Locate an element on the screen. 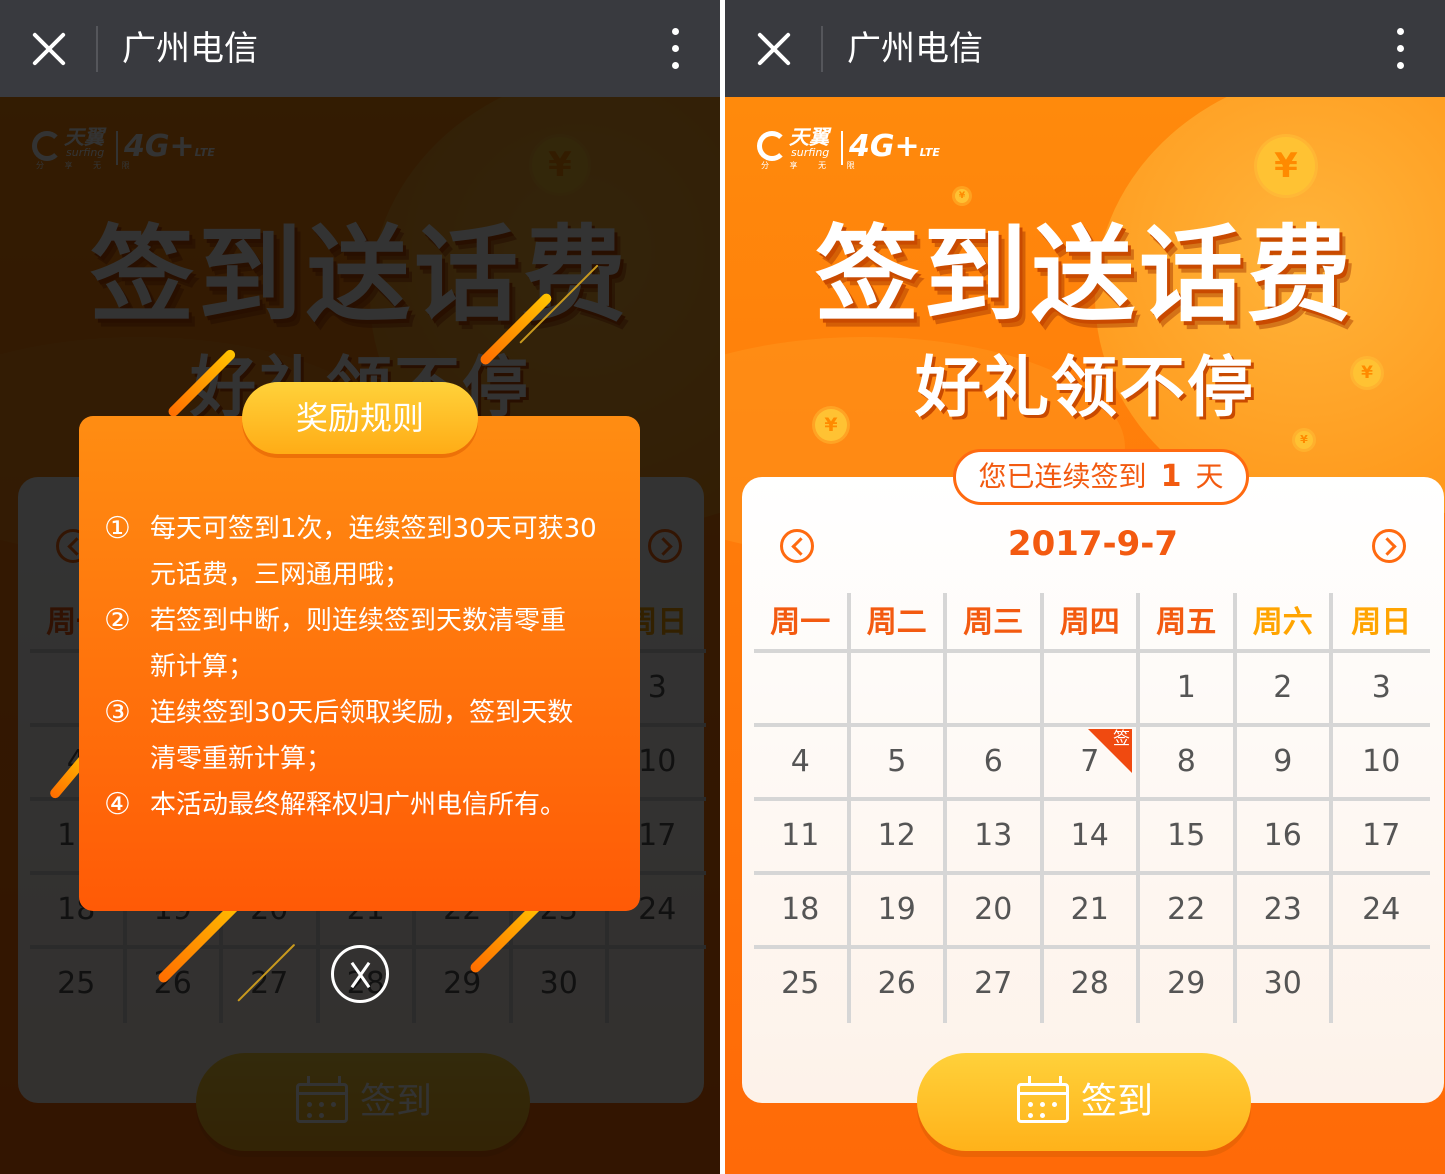 The width and height of the screenshot is (1445, 1174). calendar-day-number: 12 is located at coordinates (896, 835).